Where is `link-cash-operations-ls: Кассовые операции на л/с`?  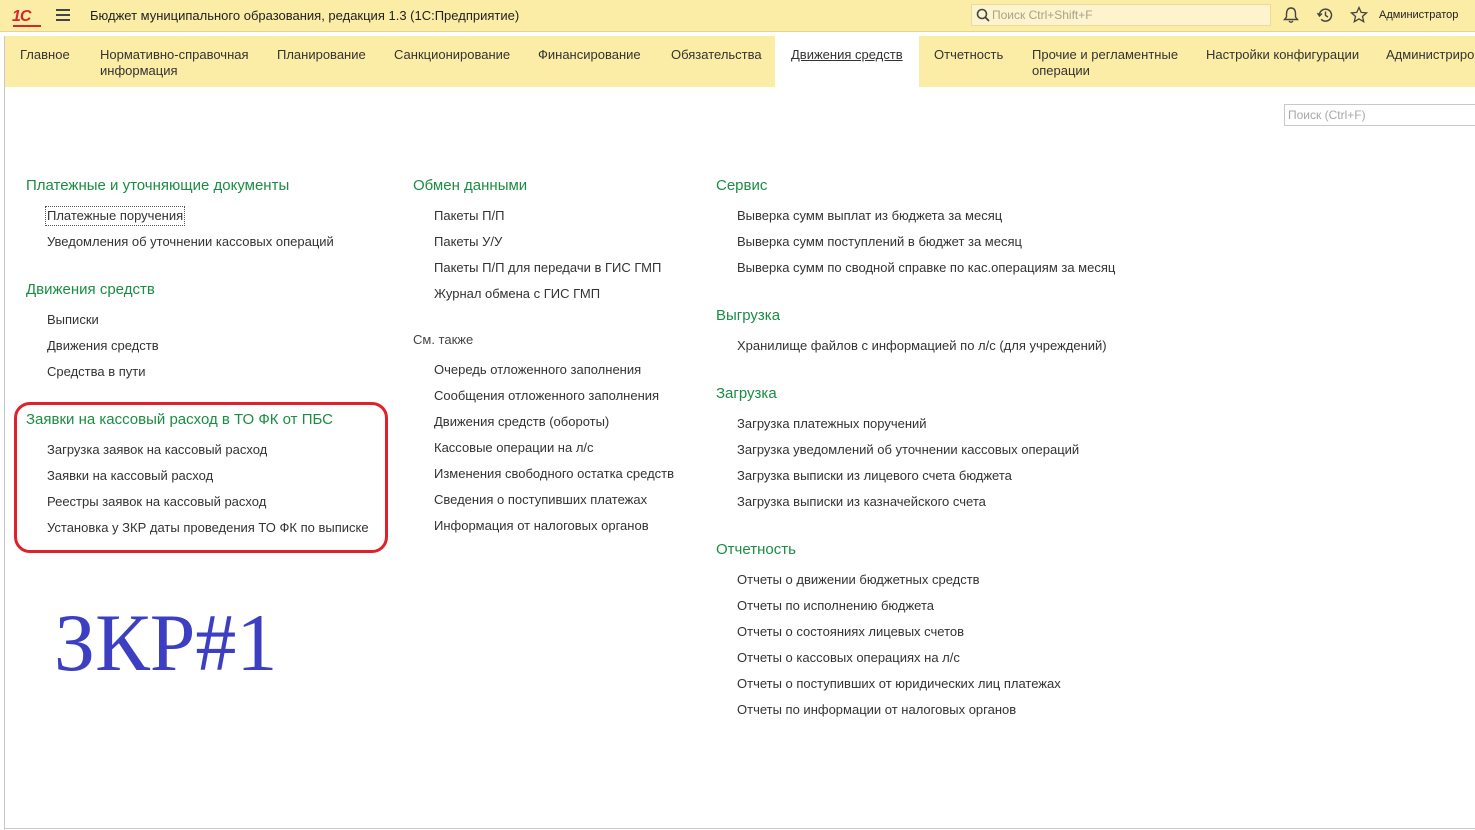
link-cash-operations-ls: Кассовые операции на л/с is located at coordinates (514, 448).